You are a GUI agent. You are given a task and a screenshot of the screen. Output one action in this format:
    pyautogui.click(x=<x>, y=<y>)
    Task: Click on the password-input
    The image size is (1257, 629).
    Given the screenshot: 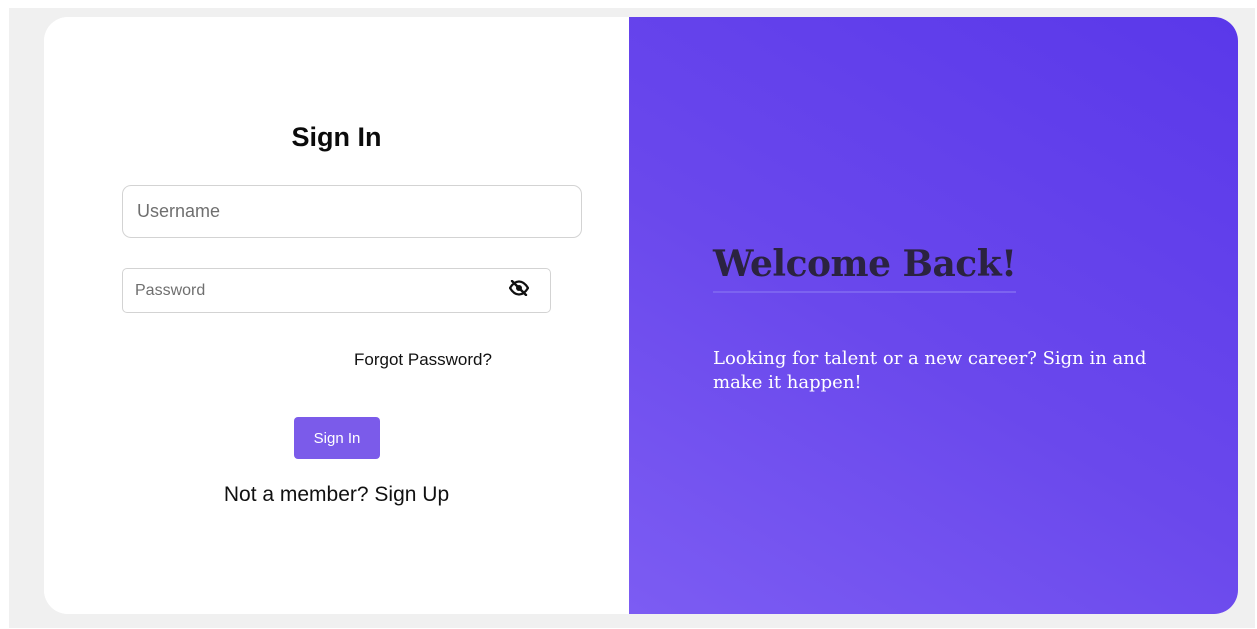 What is the action you would take?
    pyautogui.click(x=336, y=290)
    